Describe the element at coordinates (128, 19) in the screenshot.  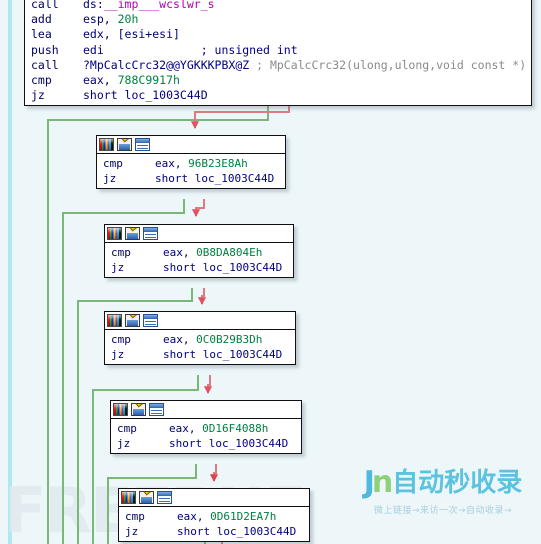
I see `disasm-operand: 20h` at that location.